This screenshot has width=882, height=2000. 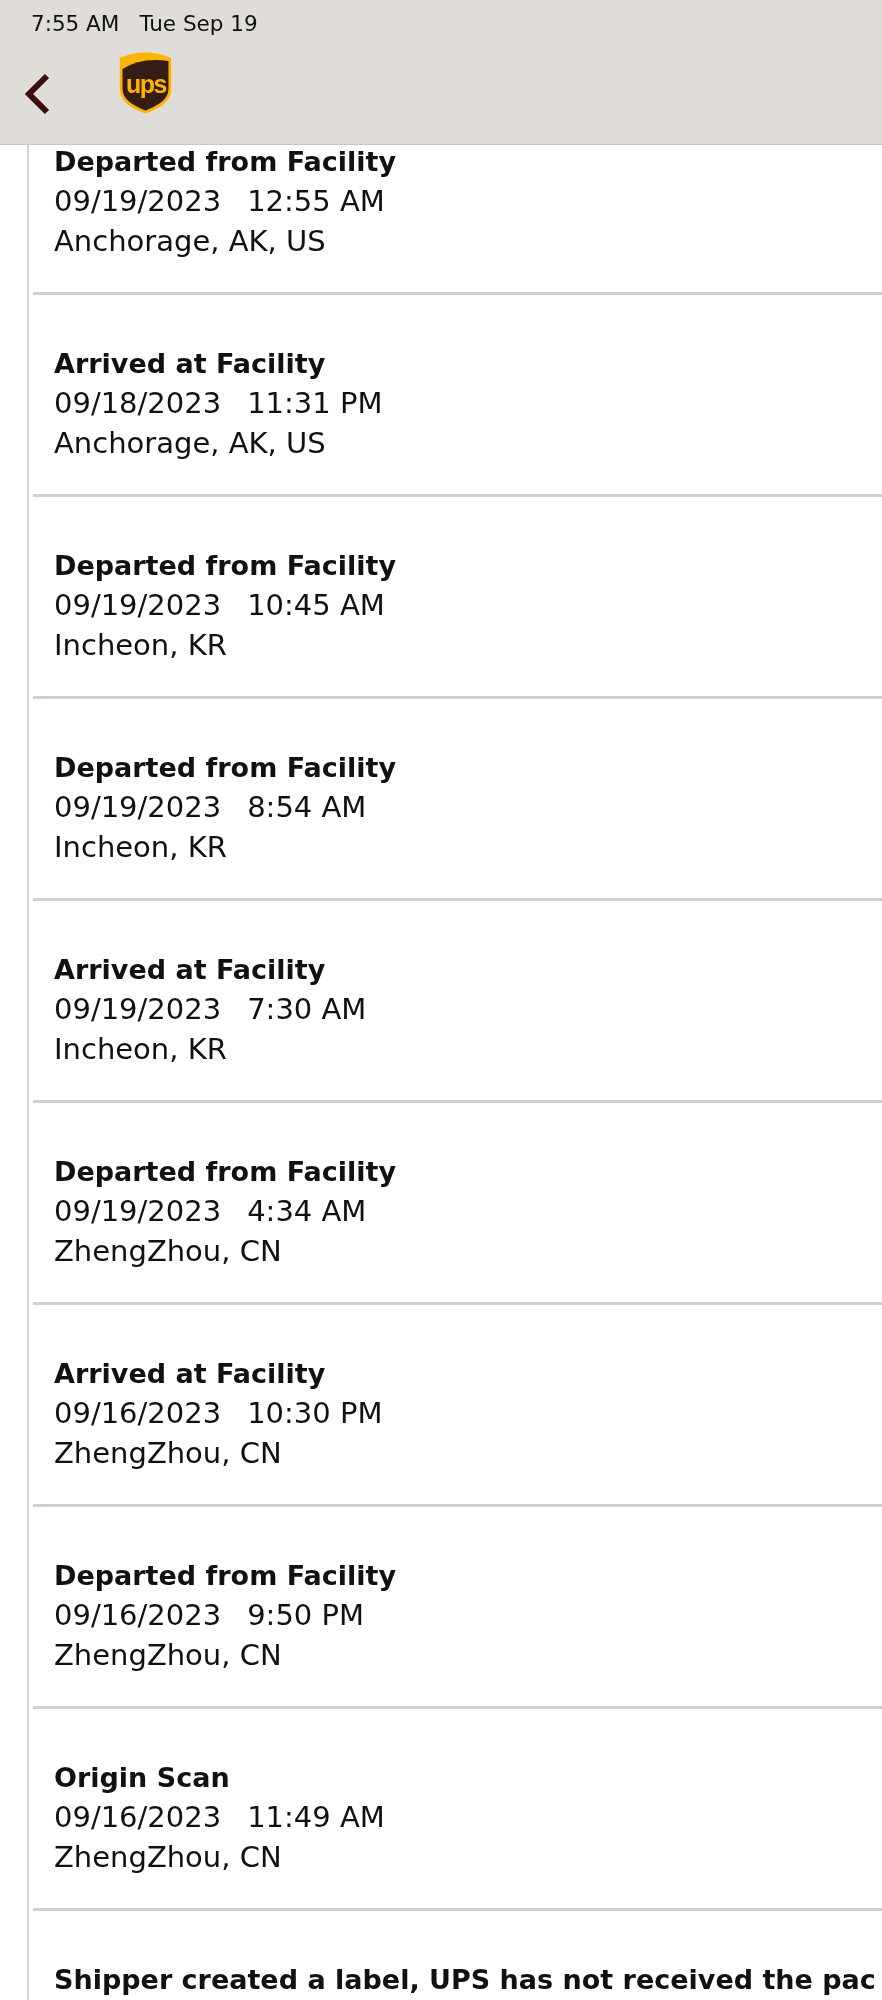 What do you see at coordinates (307, 1211) in the screenshot?
I see `event-time: 4:34 AM` at bounding box center [307, 1211].